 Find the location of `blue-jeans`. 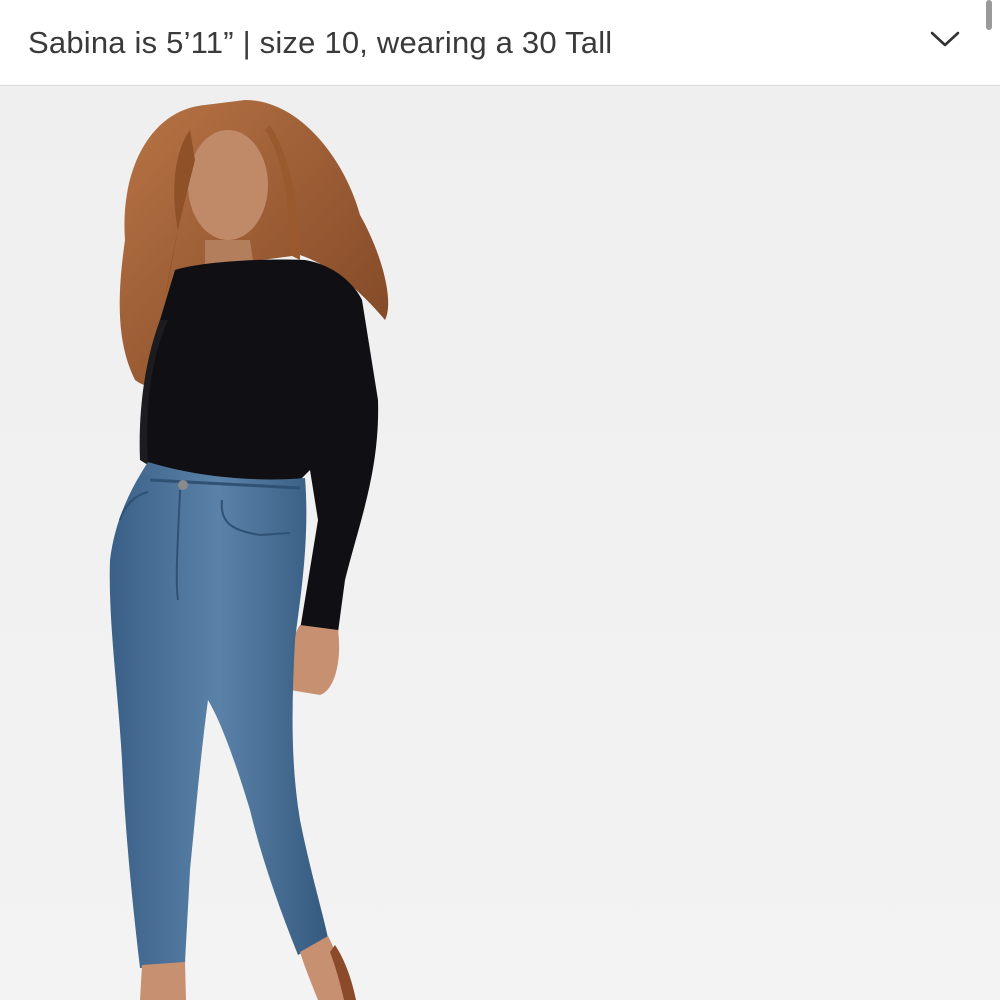

blue-jeans is located at coordinates (218, 715).